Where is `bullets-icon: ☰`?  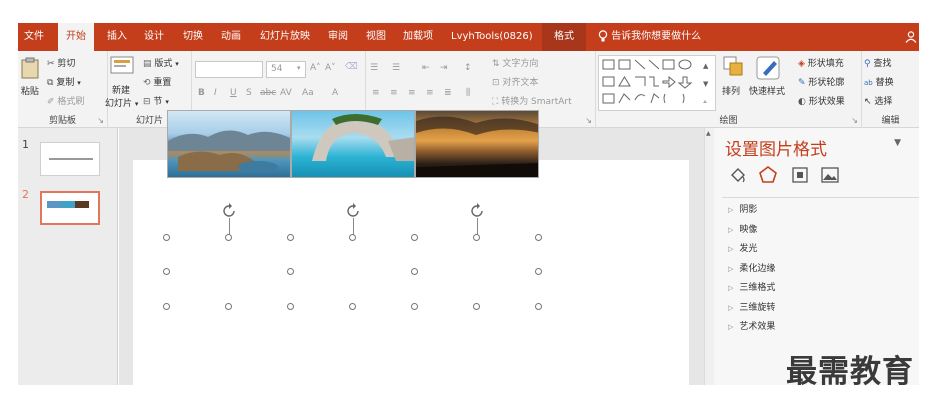
bullets-icon: ☰ is located at coordinates (374, 68).